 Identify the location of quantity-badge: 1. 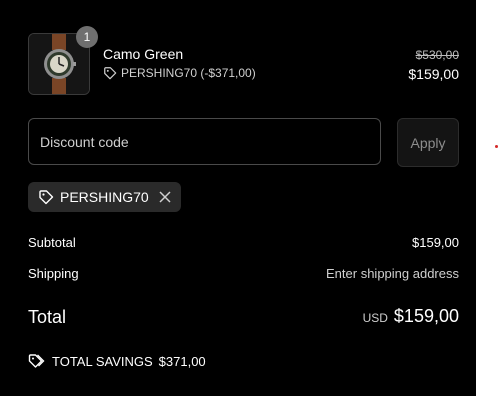
(87, 37).